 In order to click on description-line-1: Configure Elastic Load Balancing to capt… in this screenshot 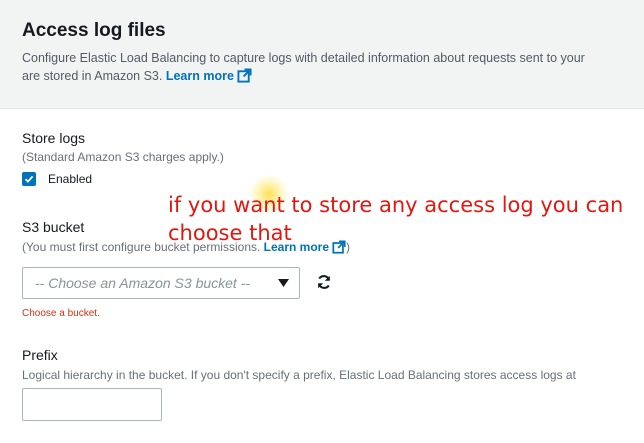, I will do `click(303, 58)`.